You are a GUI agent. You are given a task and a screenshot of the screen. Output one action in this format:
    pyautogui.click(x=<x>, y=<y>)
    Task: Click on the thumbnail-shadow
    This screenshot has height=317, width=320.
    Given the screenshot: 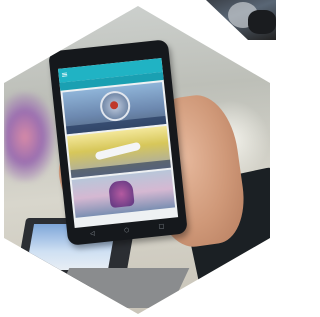 What is the action you would take?
    pyautogui.click(x=262, y=22)
    